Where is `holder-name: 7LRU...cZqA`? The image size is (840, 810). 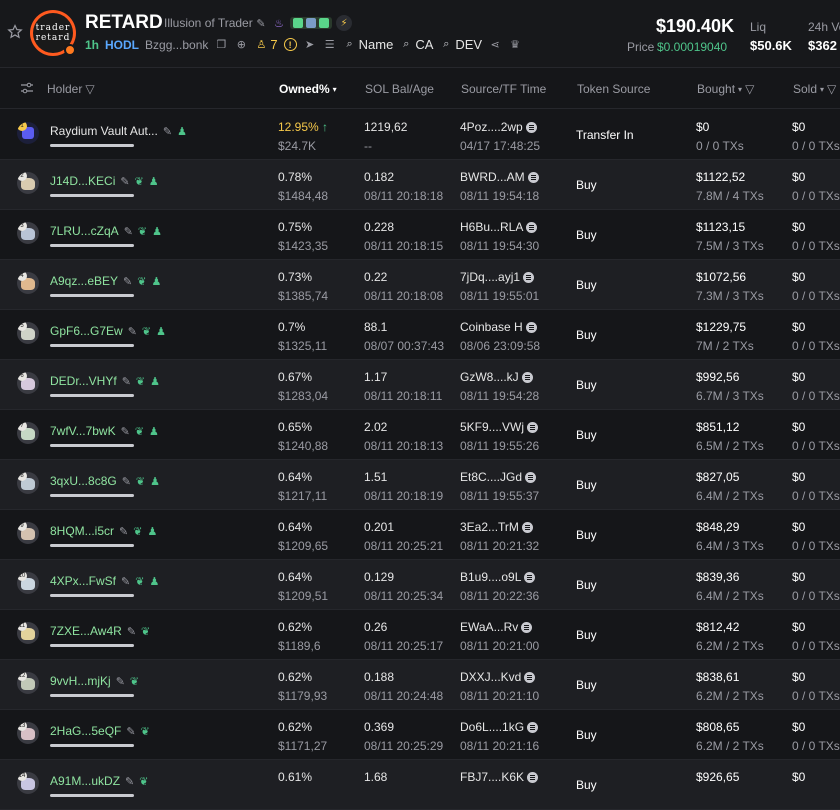 holder-name: 7LRU...cZqA is located at coordinates (84, 231).